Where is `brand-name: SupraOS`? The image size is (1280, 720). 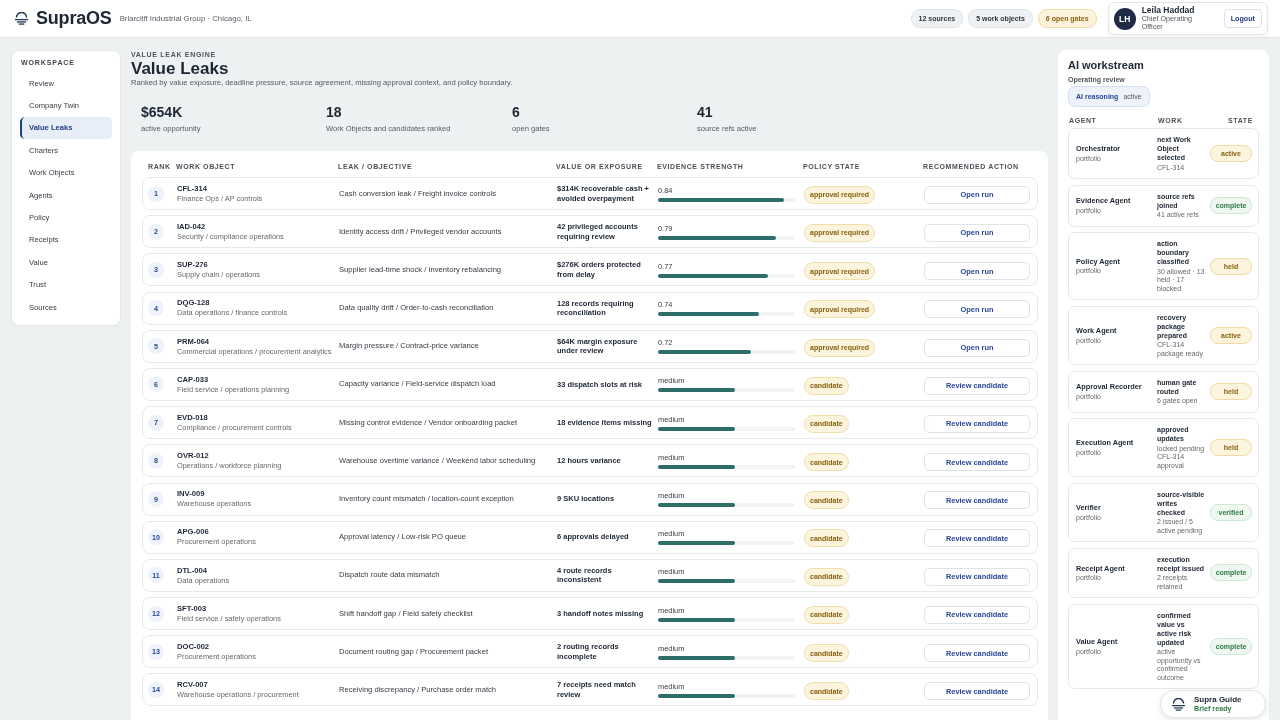
brand-name: SupraOS is located at coordinates (74, 18).